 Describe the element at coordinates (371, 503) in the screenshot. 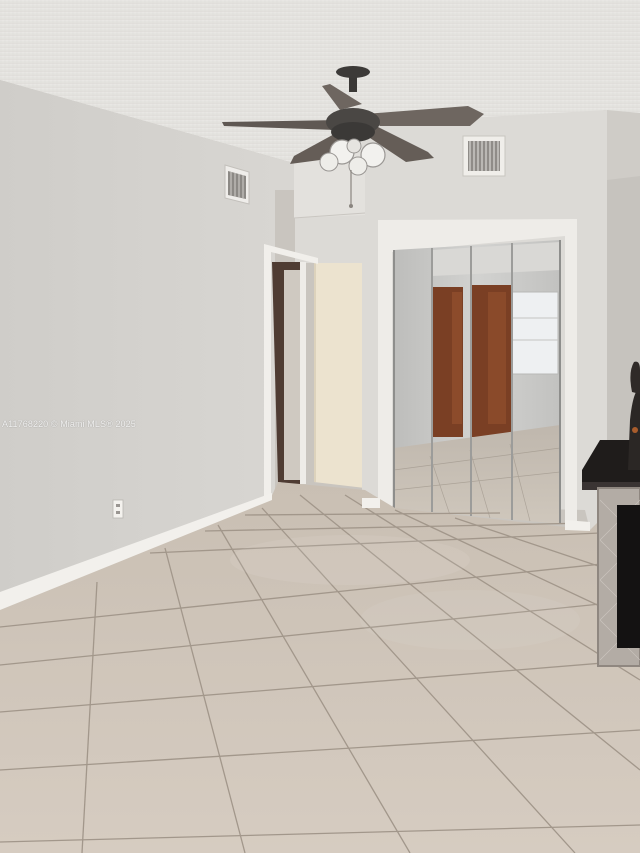

I see `baseboard-back` at that location.